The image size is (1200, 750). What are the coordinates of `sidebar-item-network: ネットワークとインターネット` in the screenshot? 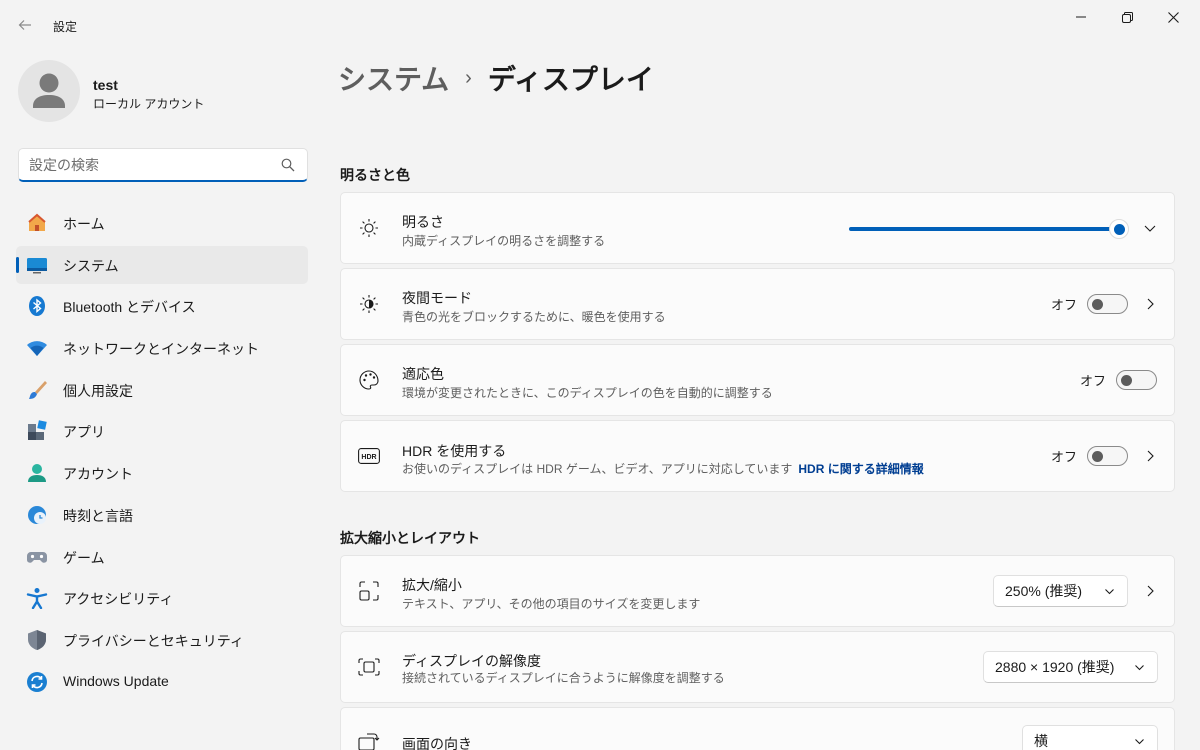 It's located at (162, 348).